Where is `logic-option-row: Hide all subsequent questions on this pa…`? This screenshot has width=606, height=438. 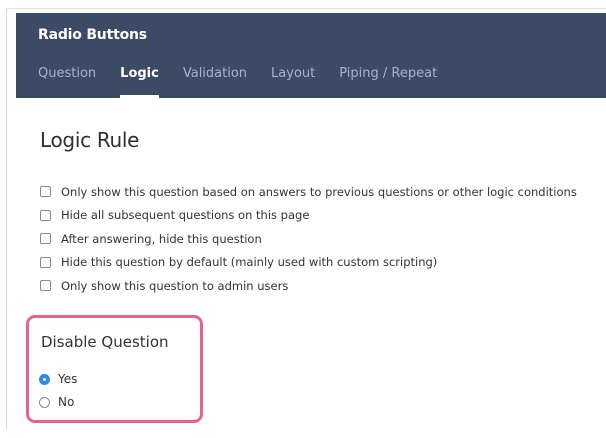
logic-option-row: Hide all subsequent questions on this pa… is located at coordinates (308, 216).